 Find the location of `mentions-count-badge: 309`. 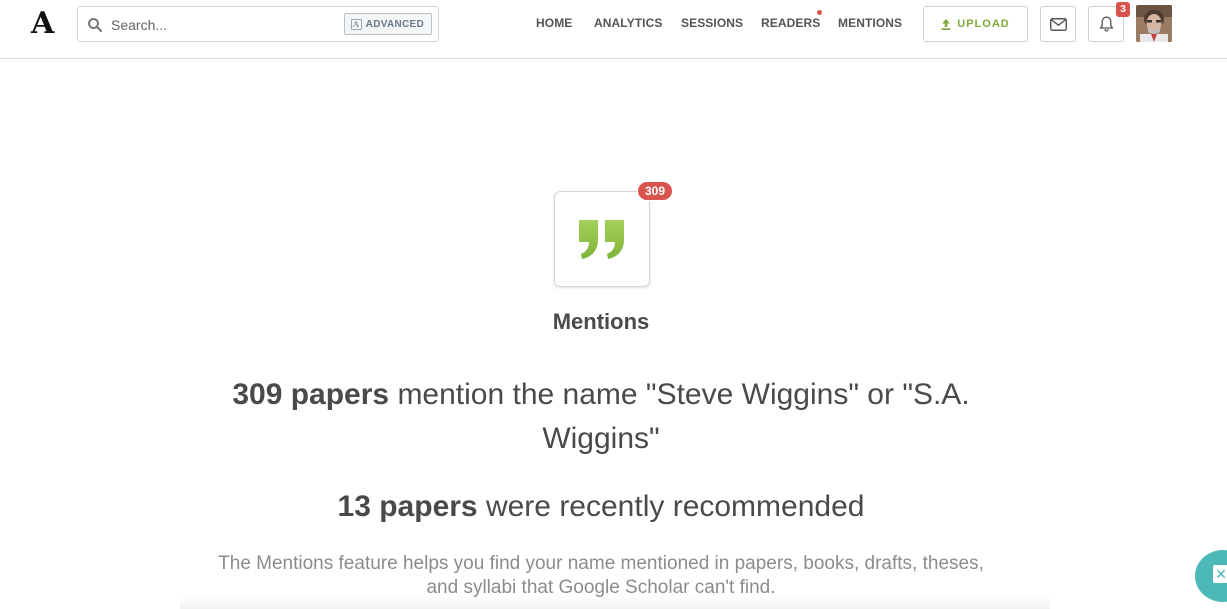

mentions-count-badge: 309 is located at coordinates (655, 191).